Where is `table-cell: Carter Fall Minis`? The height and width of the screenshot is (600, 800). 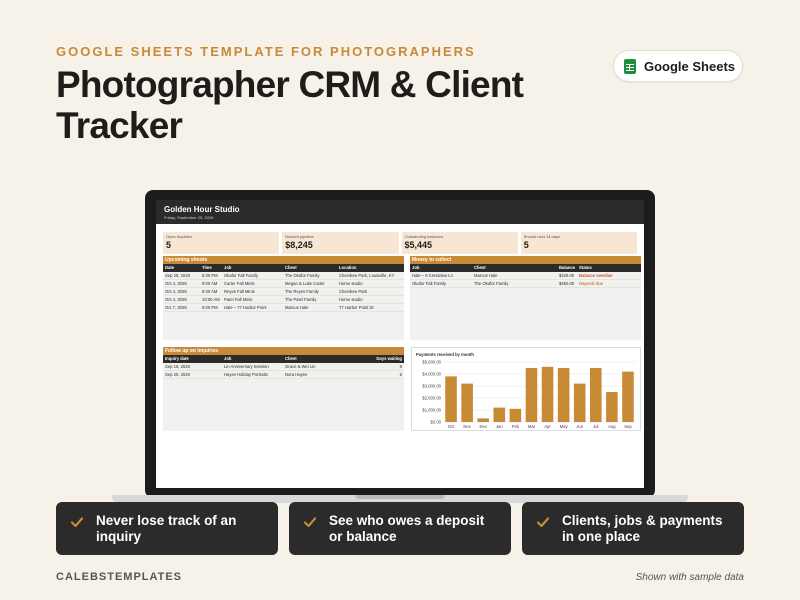 table-cell: Carter Fall Minis is located at coordinates (239, 283).